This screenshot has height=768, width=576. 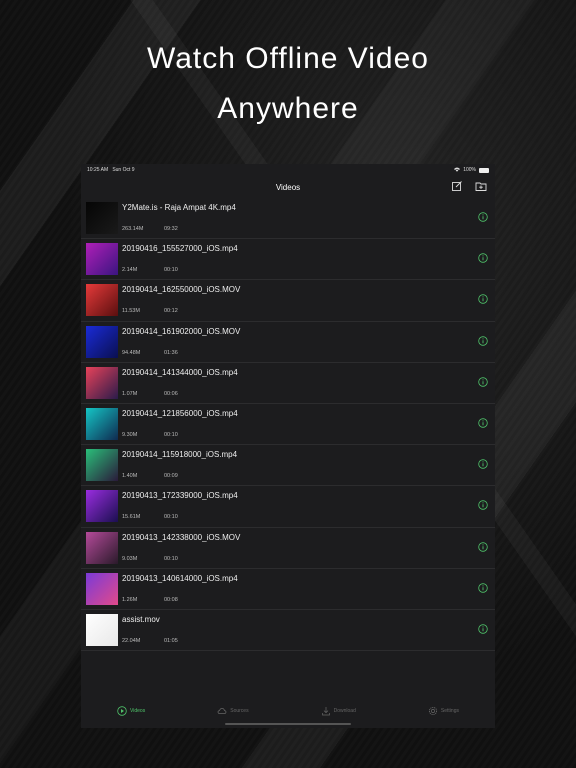 I want to click on video-row: 20190414_121856000_iOS.mp4 9.30M 00:10, so click(x=288, y=425).